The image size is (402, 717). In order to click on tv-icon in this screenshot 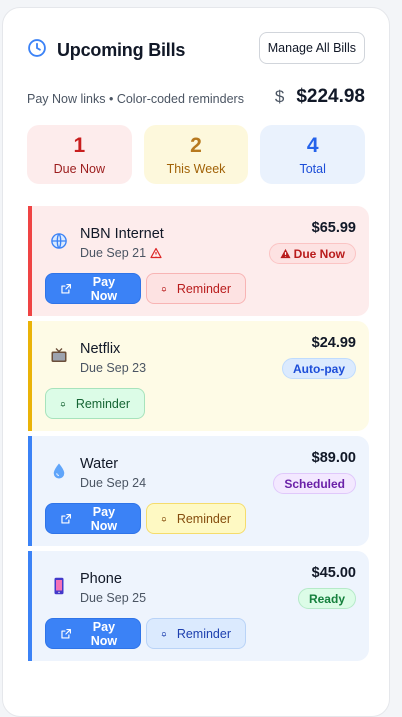, I will do `click(59, 356)`.